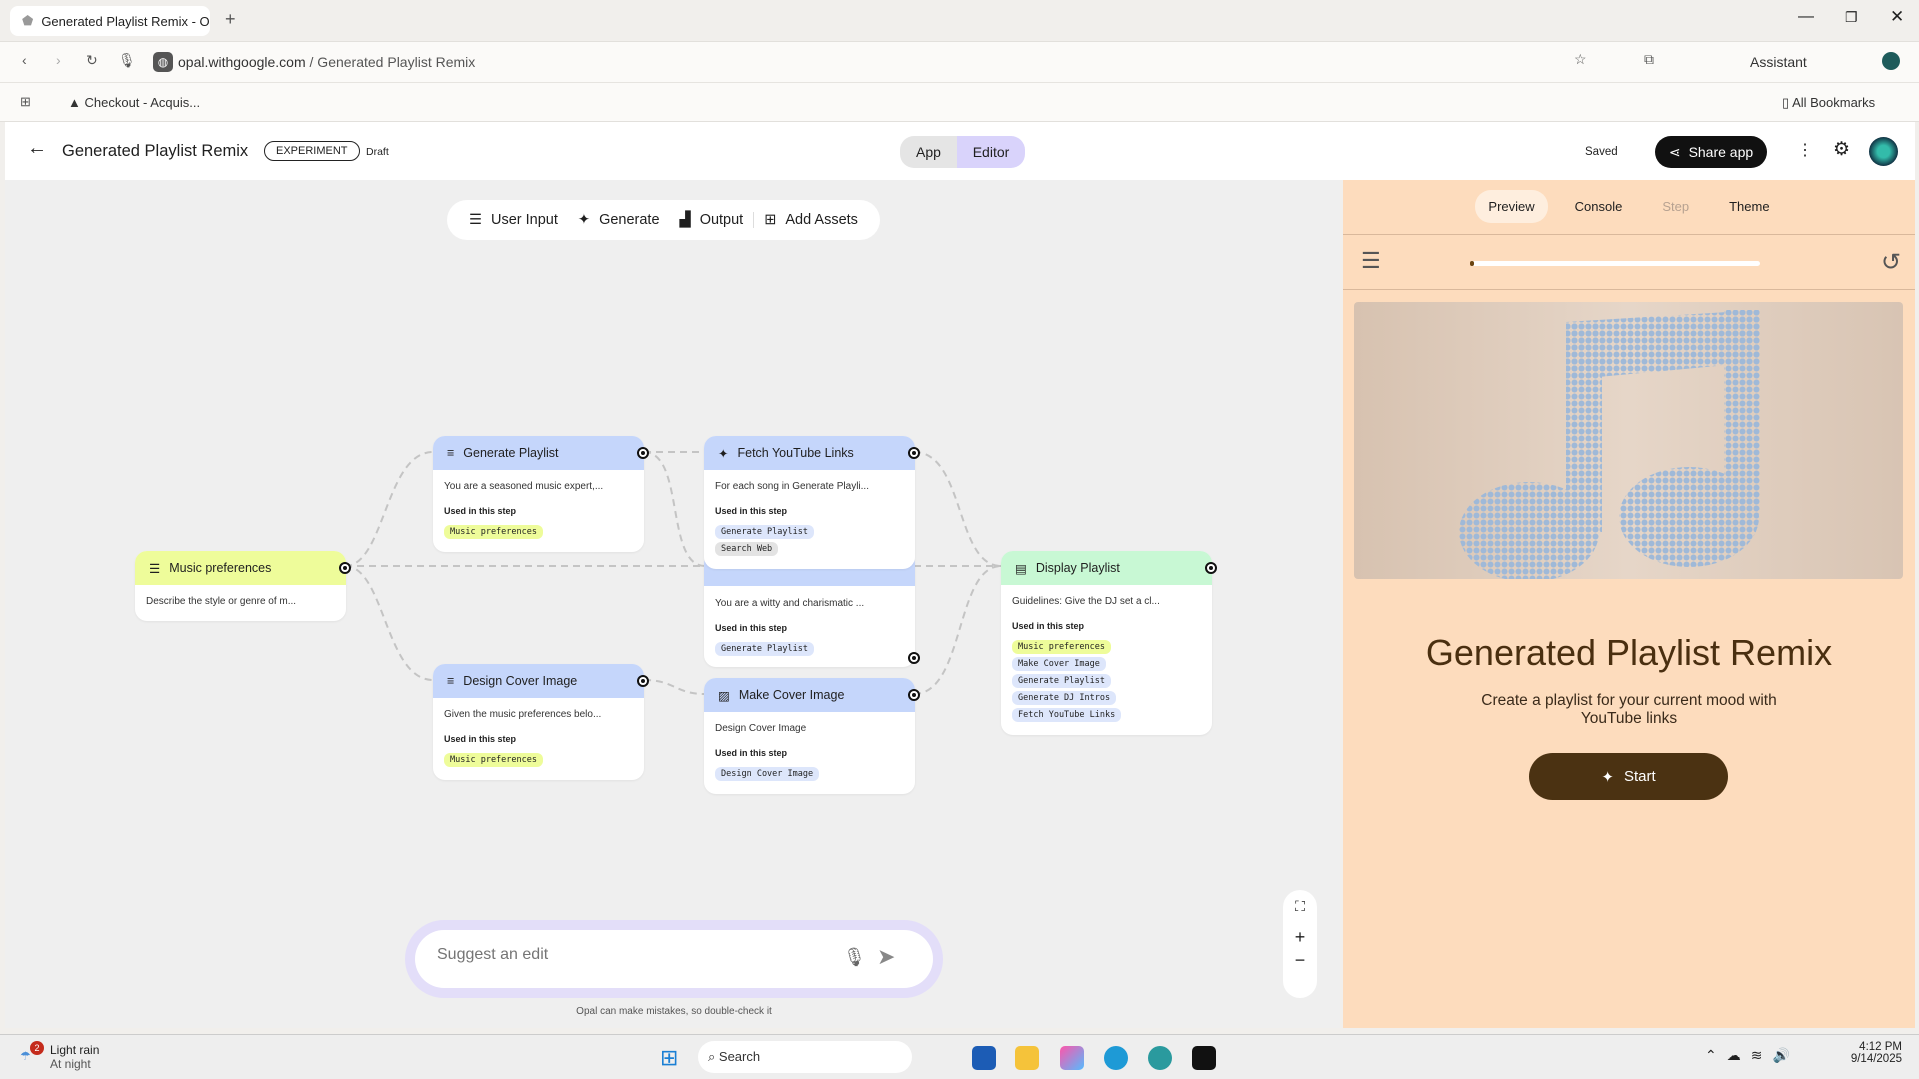 The image size is (1919, 1079). I want to click on profile-avatar, so click(1891, 61).